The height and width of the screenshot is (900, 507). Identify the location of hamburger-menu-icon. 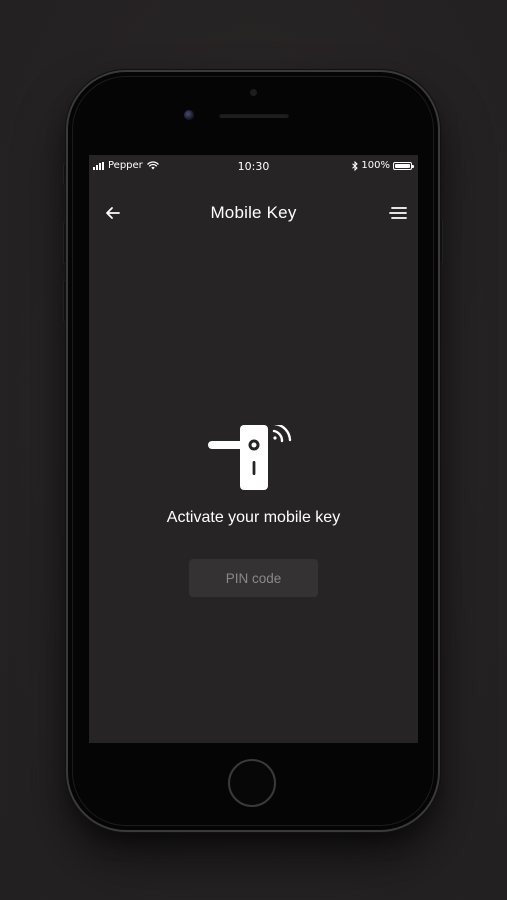
(398, 213).